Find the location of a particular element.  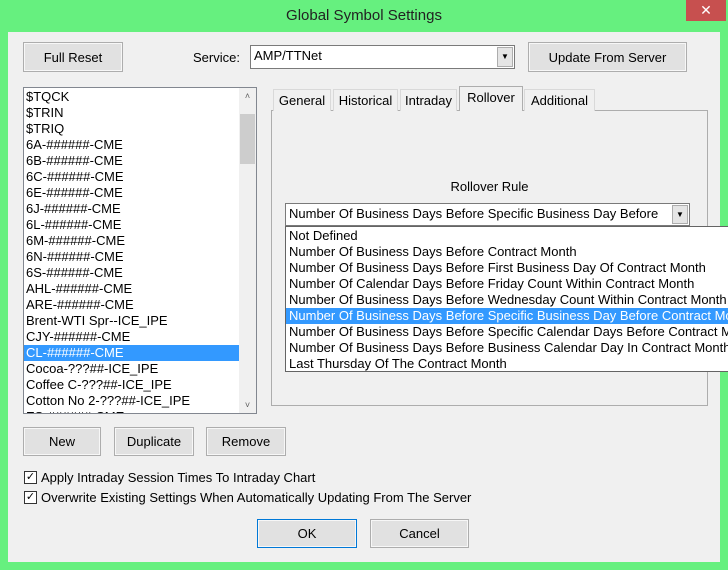

symbol-list-item: CL-######-CME is located at coordinates (140, 353).